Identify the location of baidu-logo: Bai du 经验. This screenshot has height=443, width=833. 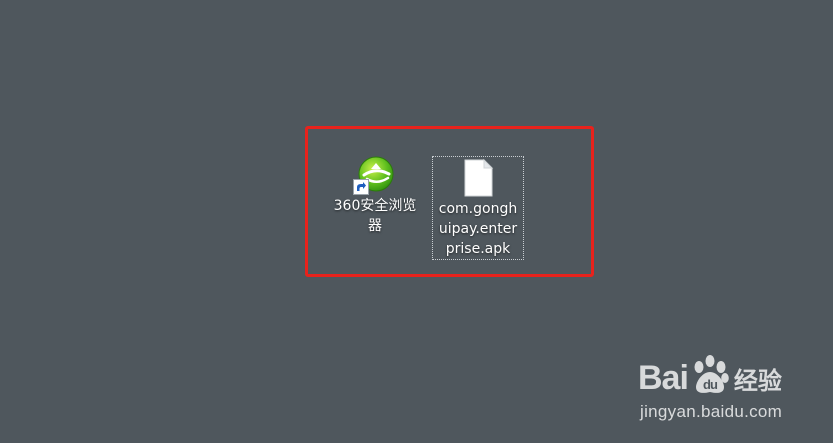
(710, 376).